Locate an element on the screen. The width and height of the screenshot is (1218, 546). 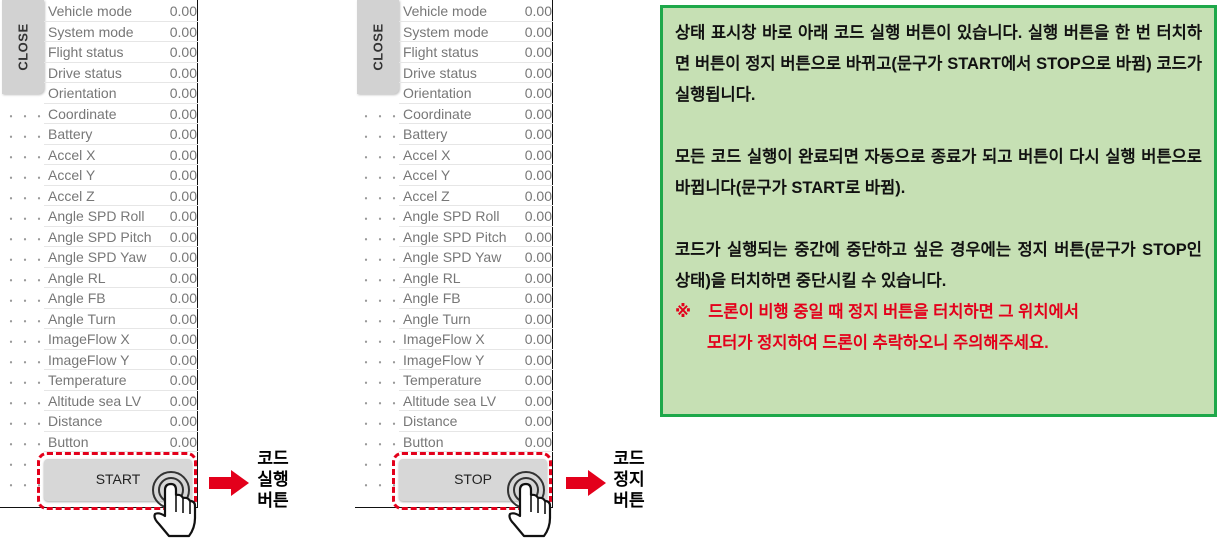
sensor-row: System mode 0.00 is located at coordinates (476, 32).